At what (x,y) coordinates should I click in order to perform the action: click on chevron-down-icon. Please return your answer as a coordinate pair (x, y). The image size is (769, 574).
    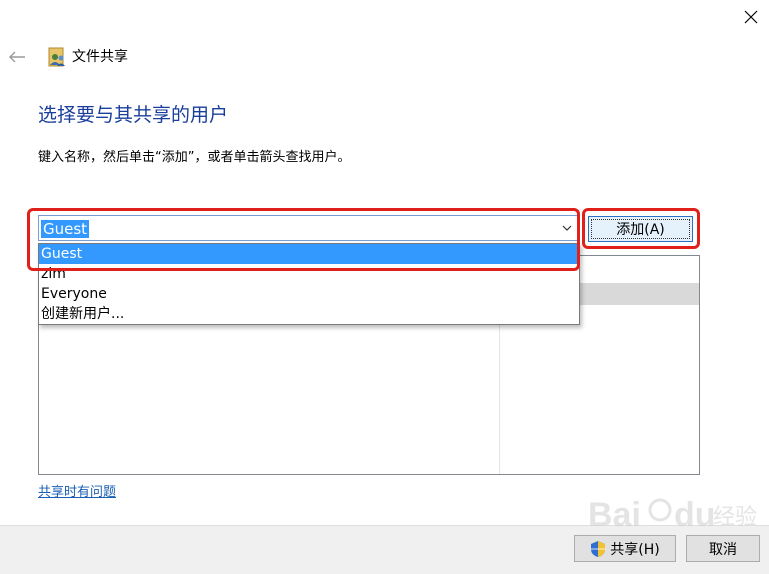
    Looking at the image, I should click on (567, 228).